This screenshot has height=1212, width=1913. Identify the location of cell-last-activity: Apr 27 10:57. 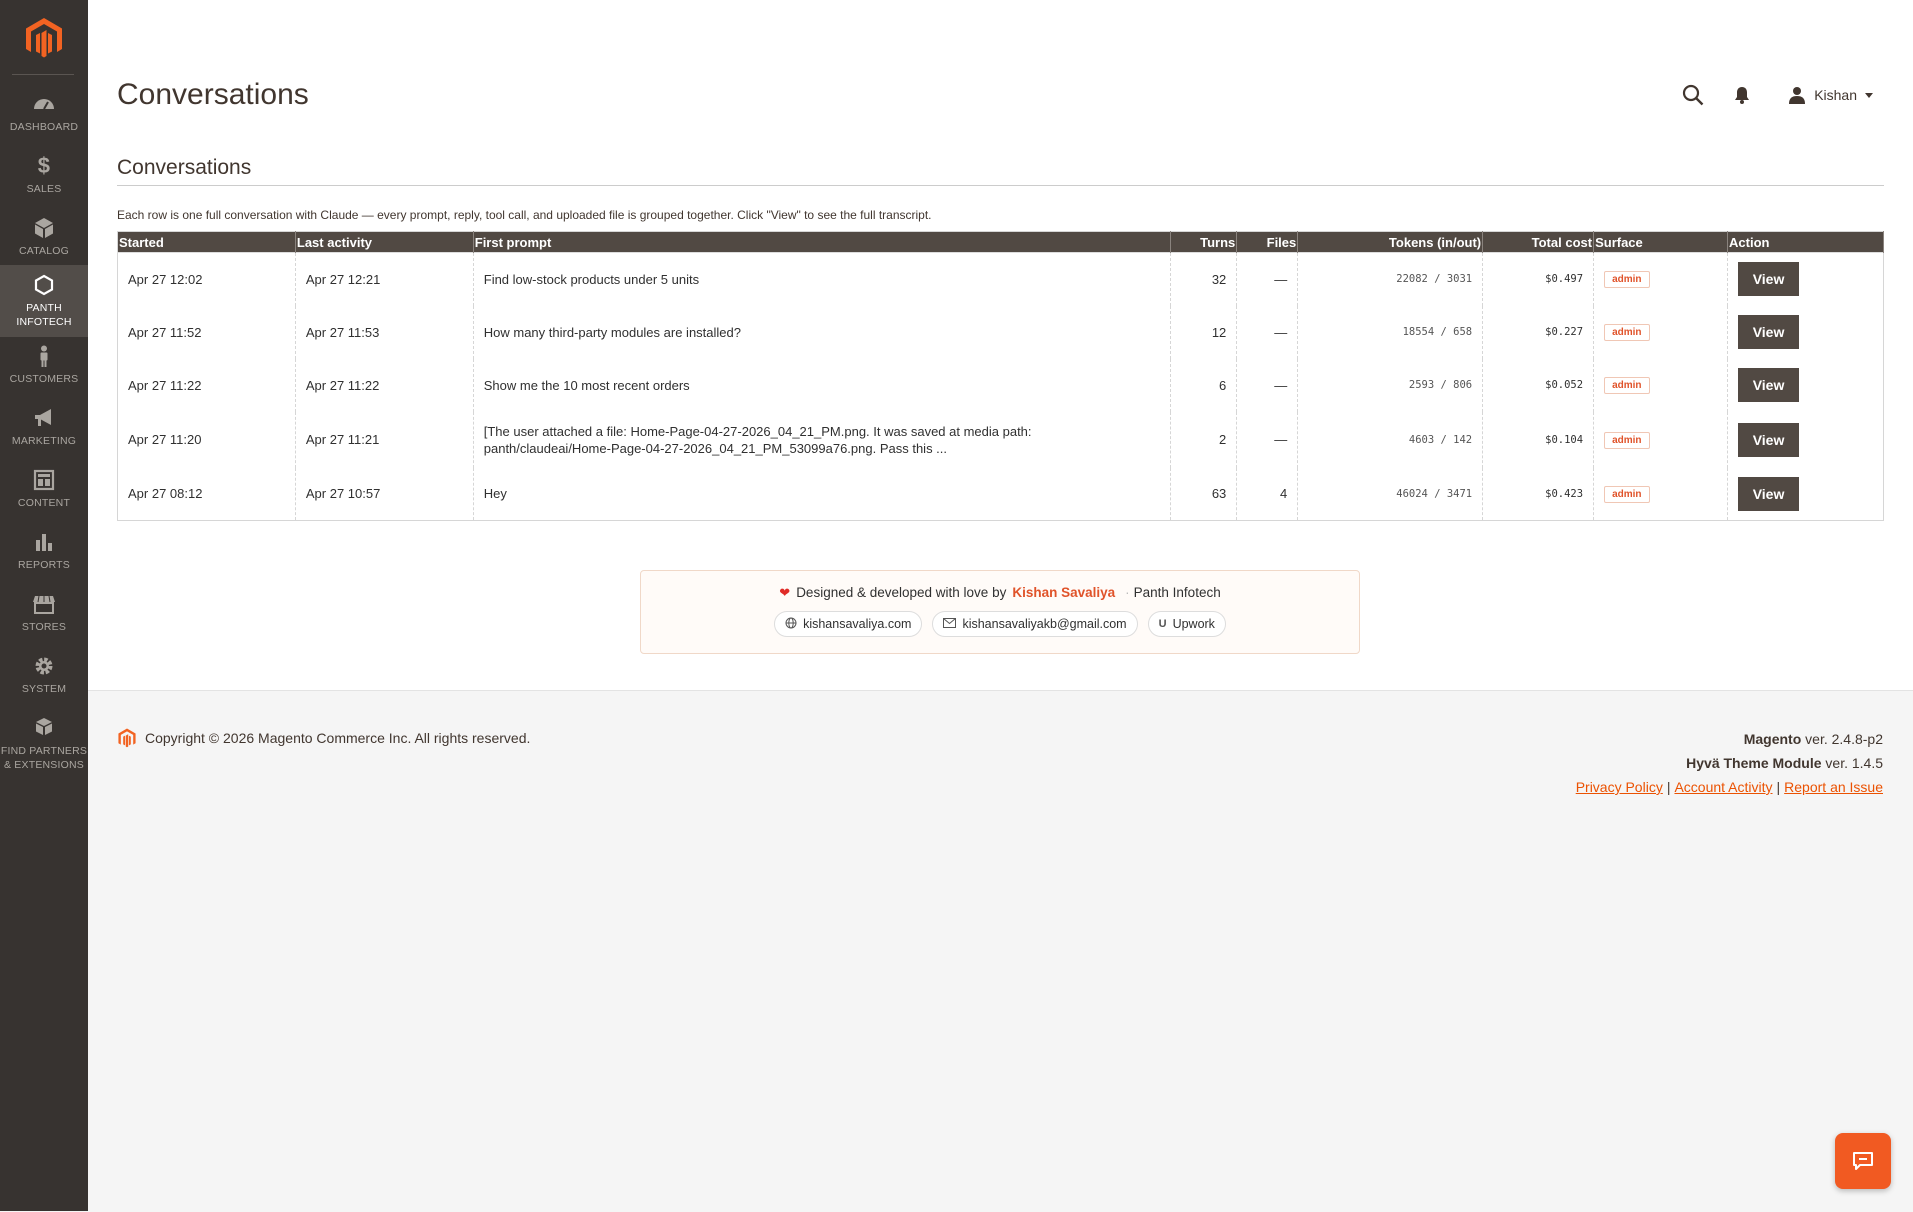
(384, 494).